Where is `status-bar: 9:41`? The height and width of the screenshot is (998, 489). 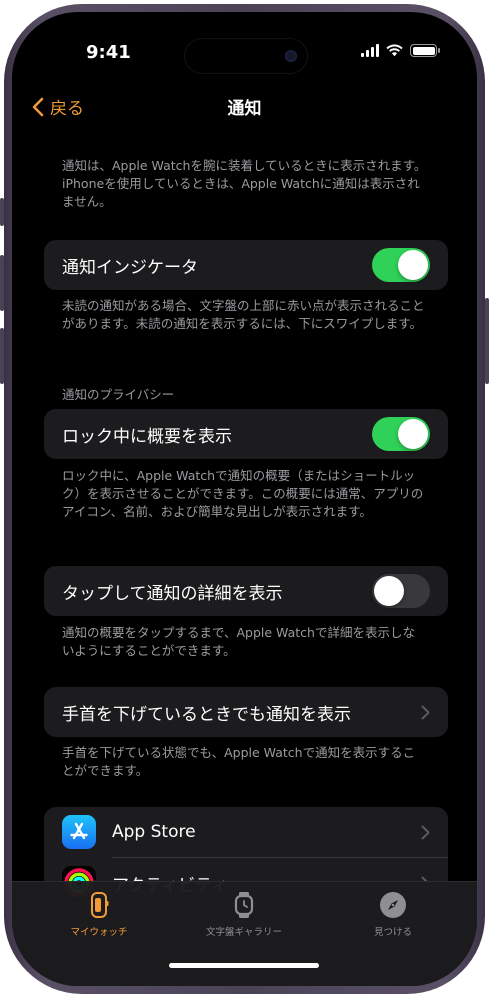
status-bar: 9:41 is located at coordinates (244, 43).